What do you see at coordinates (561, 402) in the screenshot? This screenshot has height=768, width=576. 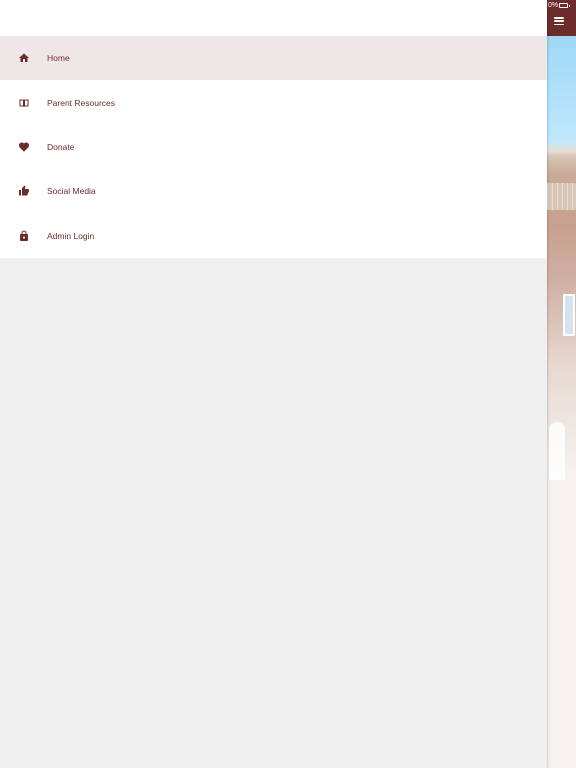 I see `school-photo` at bounding box center [561, 402].